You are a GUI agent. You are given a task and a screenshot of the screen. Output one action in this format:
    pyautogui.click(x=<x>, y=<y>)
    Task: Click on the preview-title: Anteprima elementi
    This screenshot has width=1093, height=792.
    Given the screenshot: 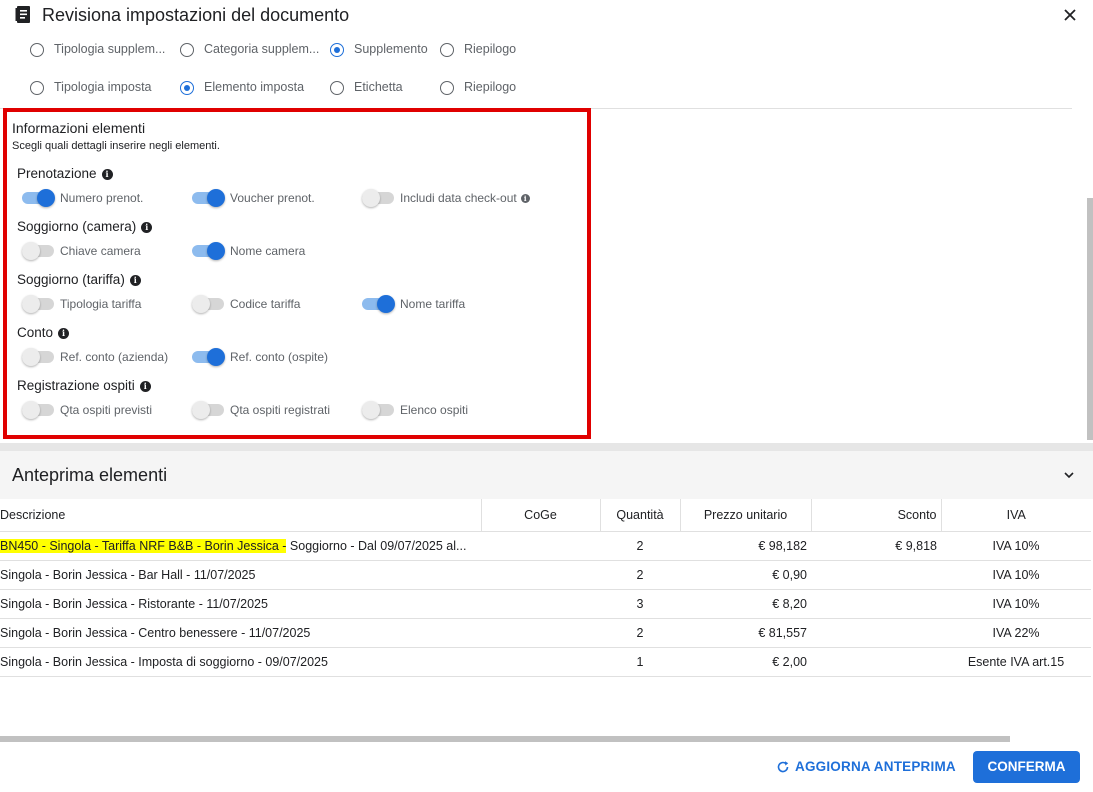 What is the action you would take?
    pyautogui.click(x=90, y=475)
    